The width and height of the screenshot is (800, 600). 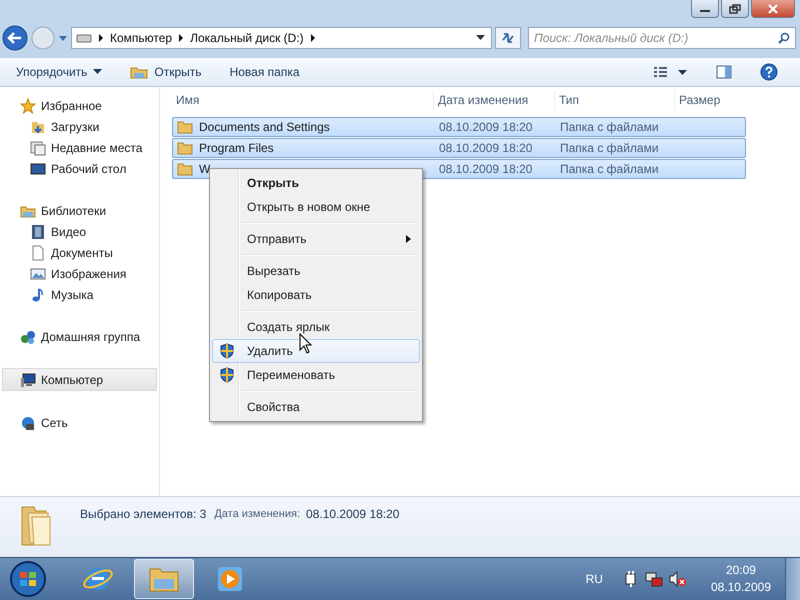 What do you see at coordinates (769, 72) in the screenshot?
I see `help-icon` at bounding box center [769, 72].